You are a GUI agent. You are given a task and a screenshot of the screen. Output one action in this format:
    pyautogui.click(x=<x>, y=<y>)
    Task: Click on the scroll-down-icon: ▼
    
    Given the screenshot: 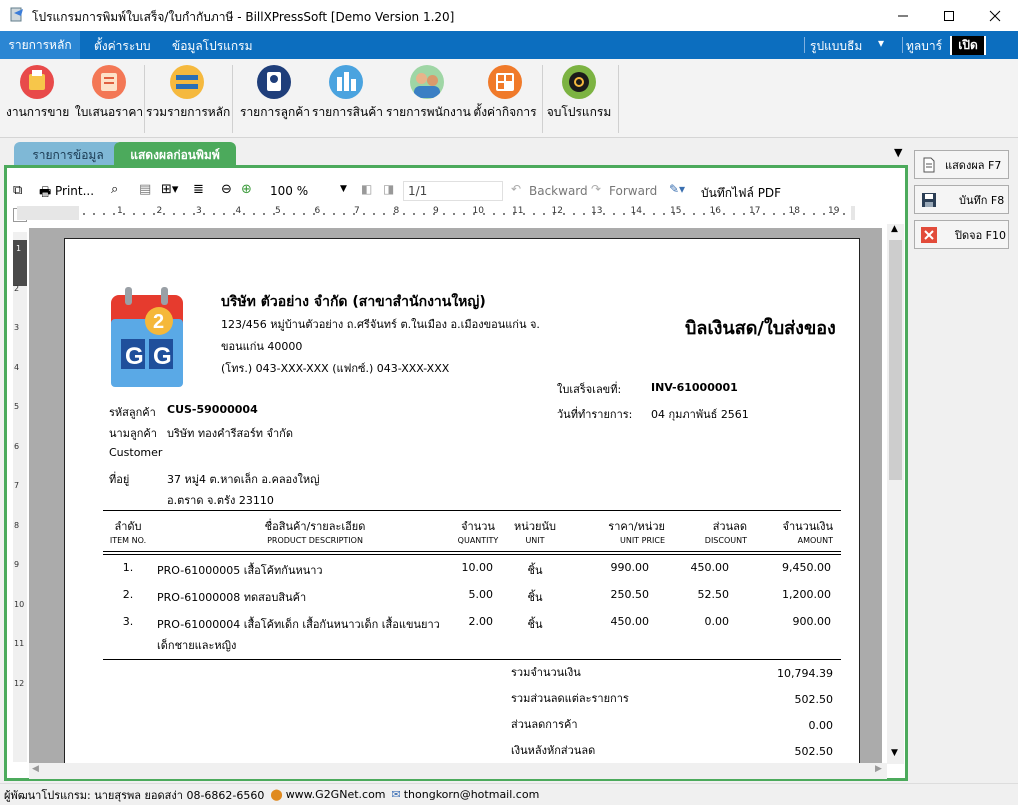 What is the action you would take?
    pyautogui.click(x=894, y=753)
    